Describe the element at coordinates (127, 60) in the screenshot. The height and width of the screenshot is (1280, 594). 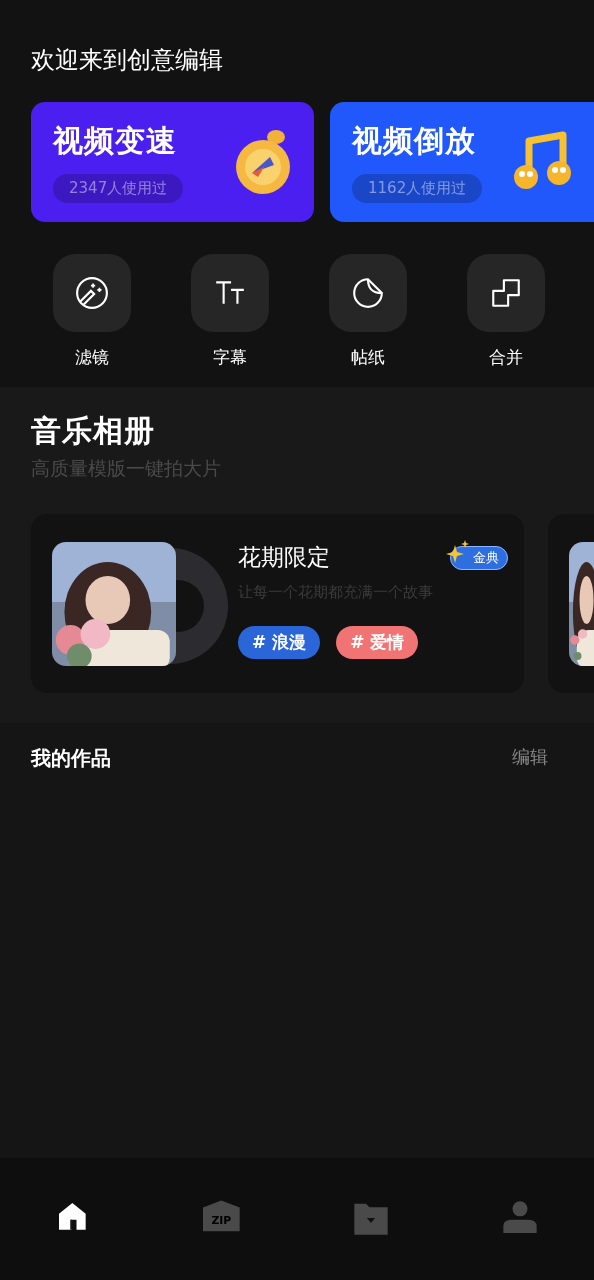
I see `page-title: 欢迎来到创意编辑` at that location.